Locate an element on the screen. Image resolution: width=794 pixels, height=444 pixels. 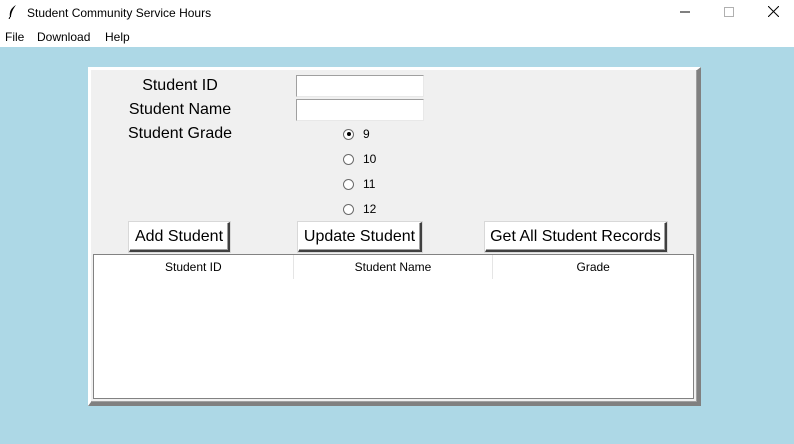
maximize-icon is located at coordinates (729, 13).